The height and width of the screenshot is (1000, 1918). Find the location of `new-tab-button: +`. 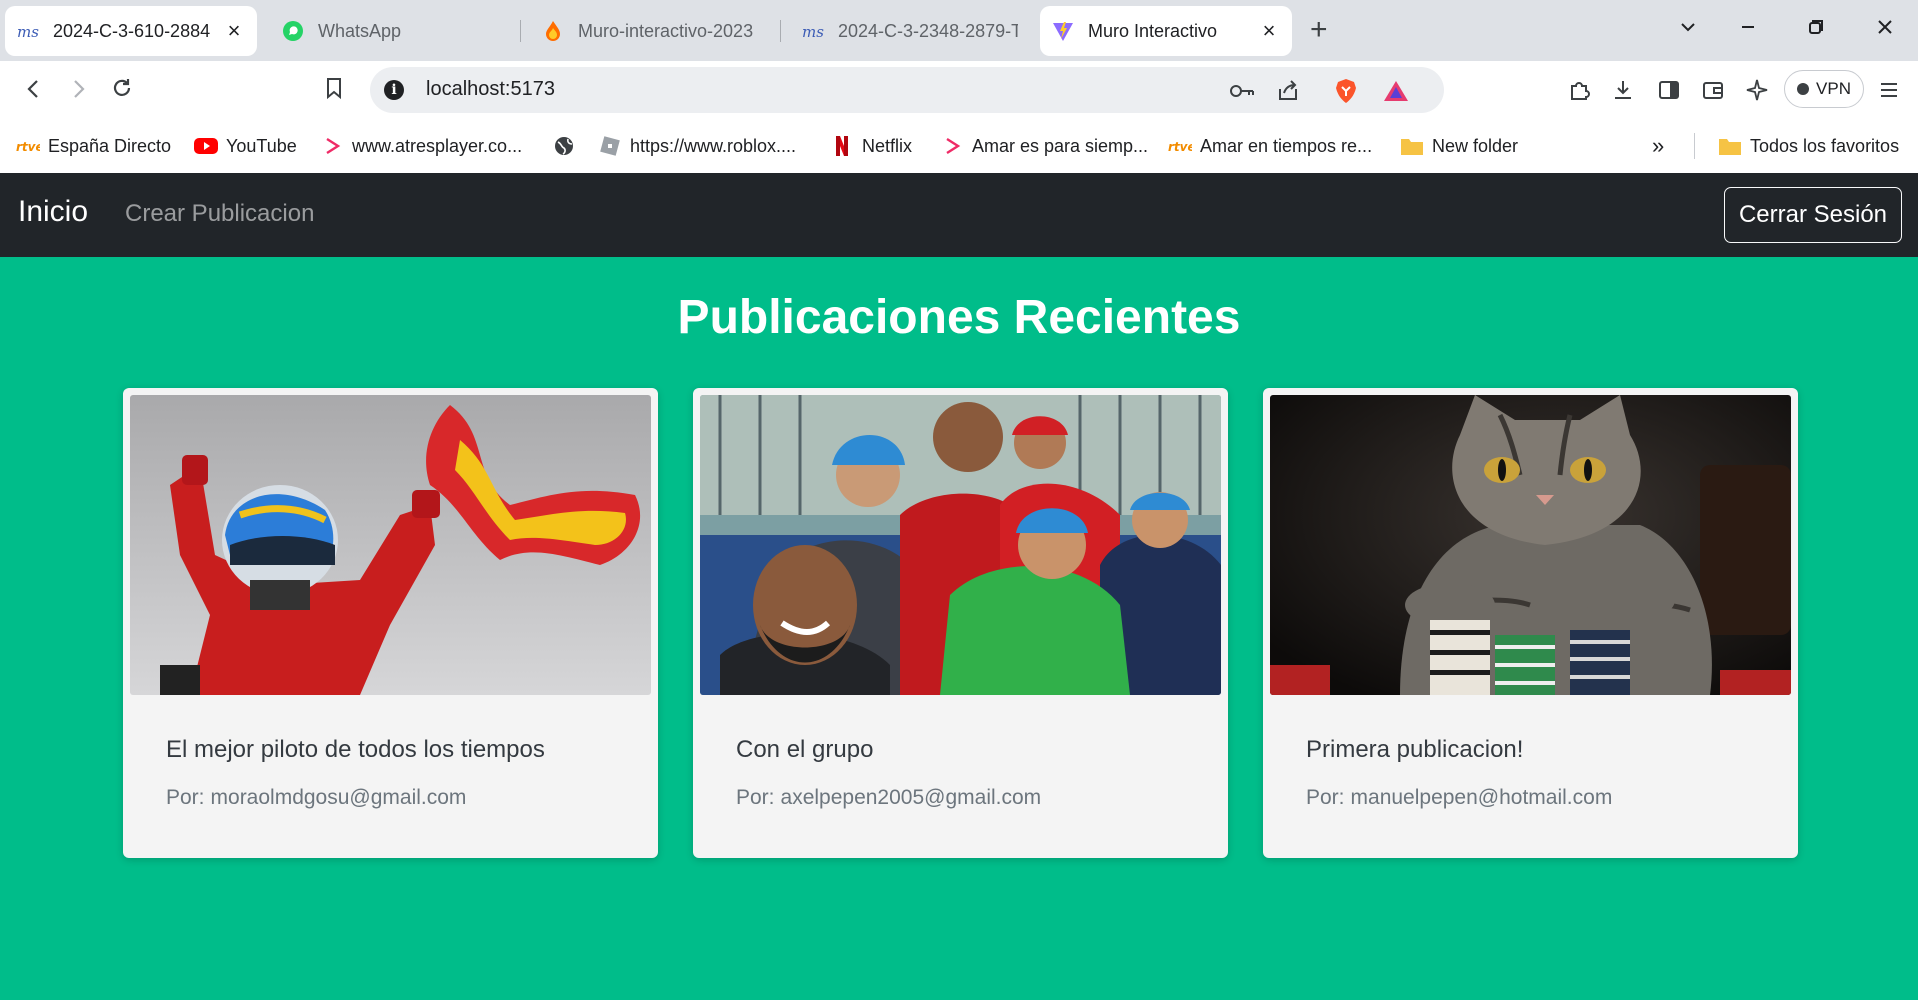

new-tab-button: + is located at coordinates (1319, 30).